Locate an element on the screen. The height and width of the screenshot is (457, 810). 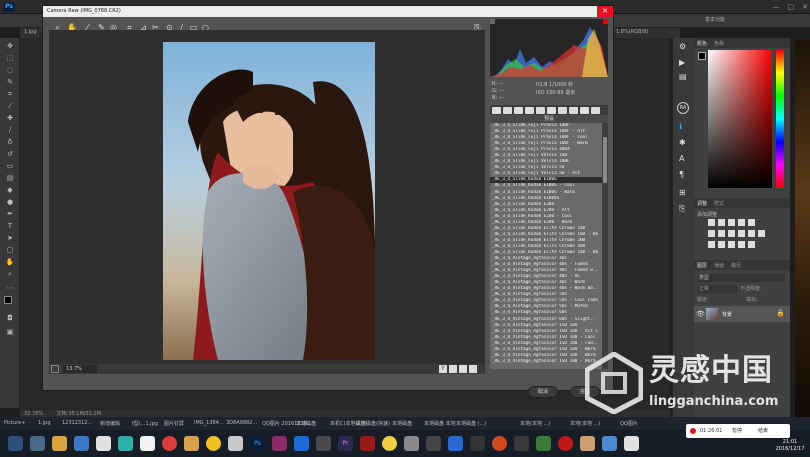
brightness-adjust-icon is located at coordinates (711, 222).